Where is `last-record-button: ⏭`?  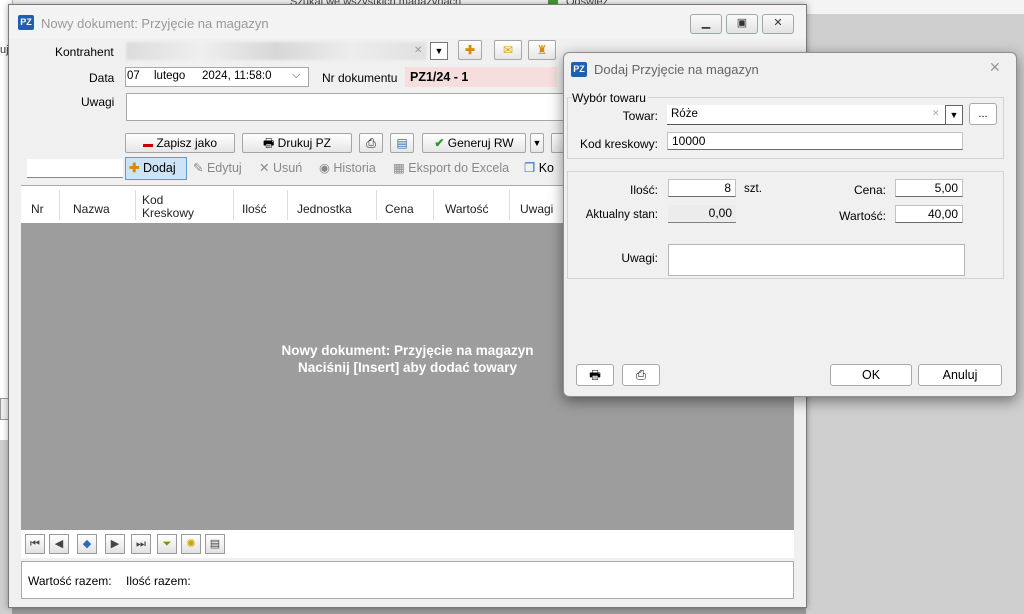
last-record-button: ⏭ is located at coordinates (141, 544).